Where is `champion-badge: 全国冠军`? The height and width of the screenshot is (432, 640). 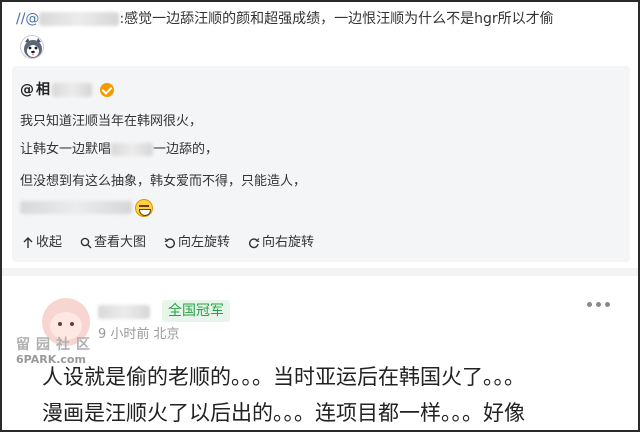
champion-badge: 全国冠军 is located at coordinates (196, 311).